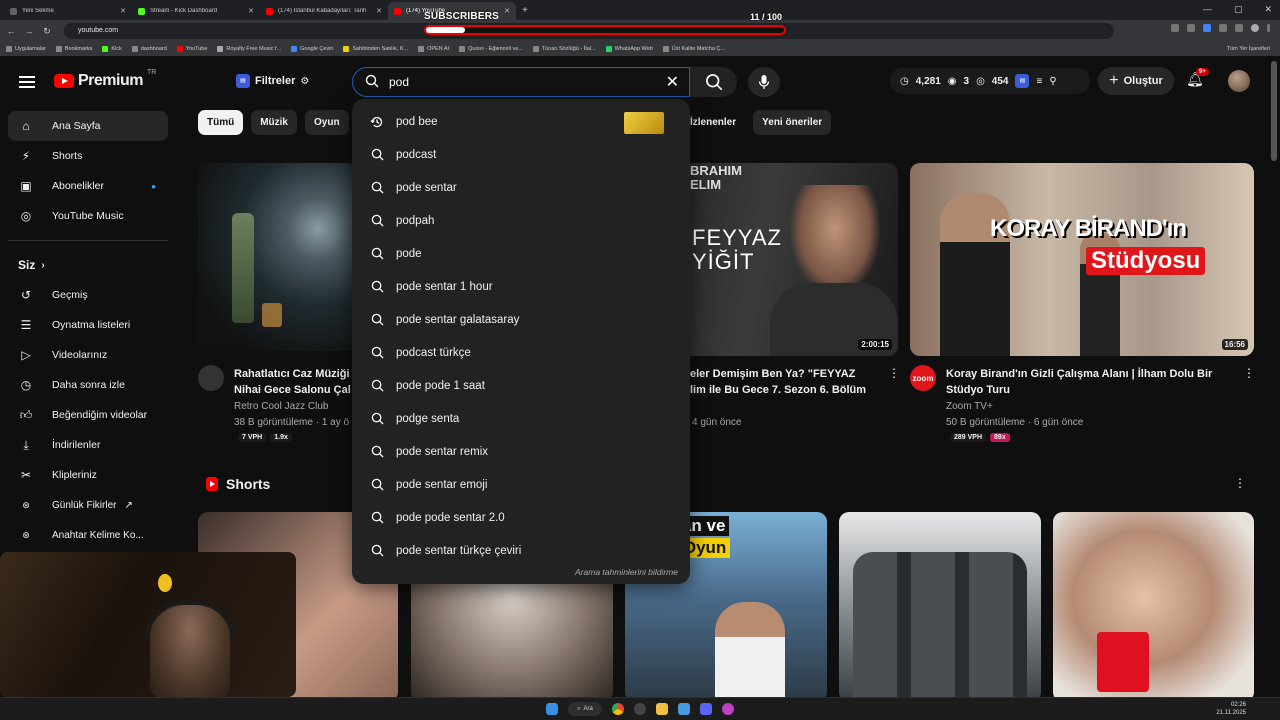 Image resolution: width=1280 pixels, height=720 pixels. I want to click on bookmark-item: dashboard, so click(149, 49).